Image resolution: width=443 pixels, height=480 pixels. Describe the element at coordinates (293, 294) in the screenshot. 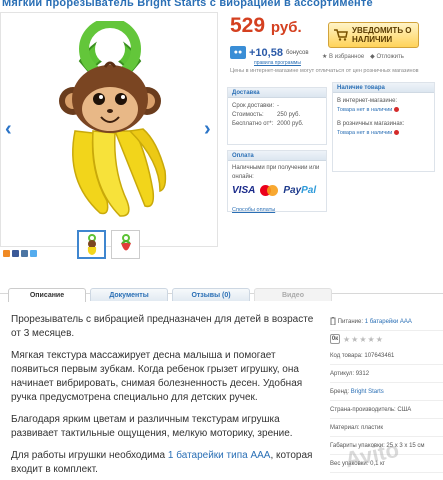

I see `tab-video: Видео` at that location.